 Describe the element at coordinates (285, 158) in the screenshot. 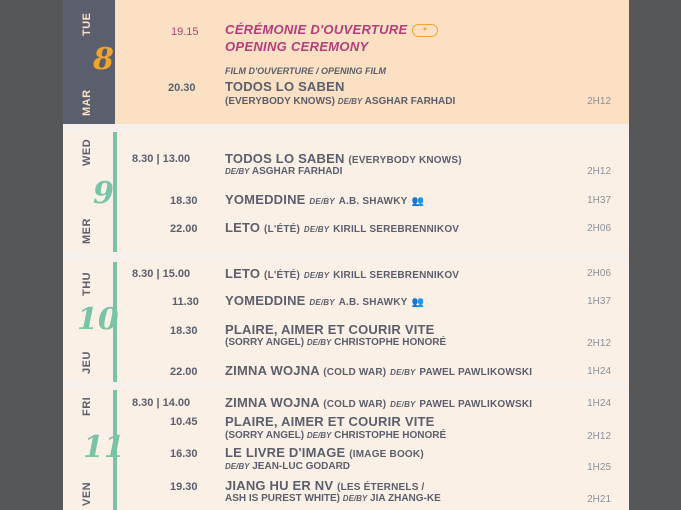

I see `film-title-text: TODOS LO SABEN` at that location.